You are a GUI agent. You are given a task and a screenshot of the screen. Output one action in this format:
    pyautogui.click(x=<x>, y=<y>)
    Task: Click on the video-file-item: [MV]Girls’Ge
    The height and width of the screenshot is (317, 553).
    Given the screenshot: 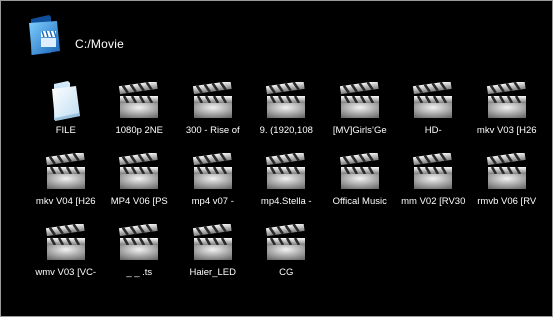 What is the action you would take?
    pyautogui.click(x=360, y=114)
    